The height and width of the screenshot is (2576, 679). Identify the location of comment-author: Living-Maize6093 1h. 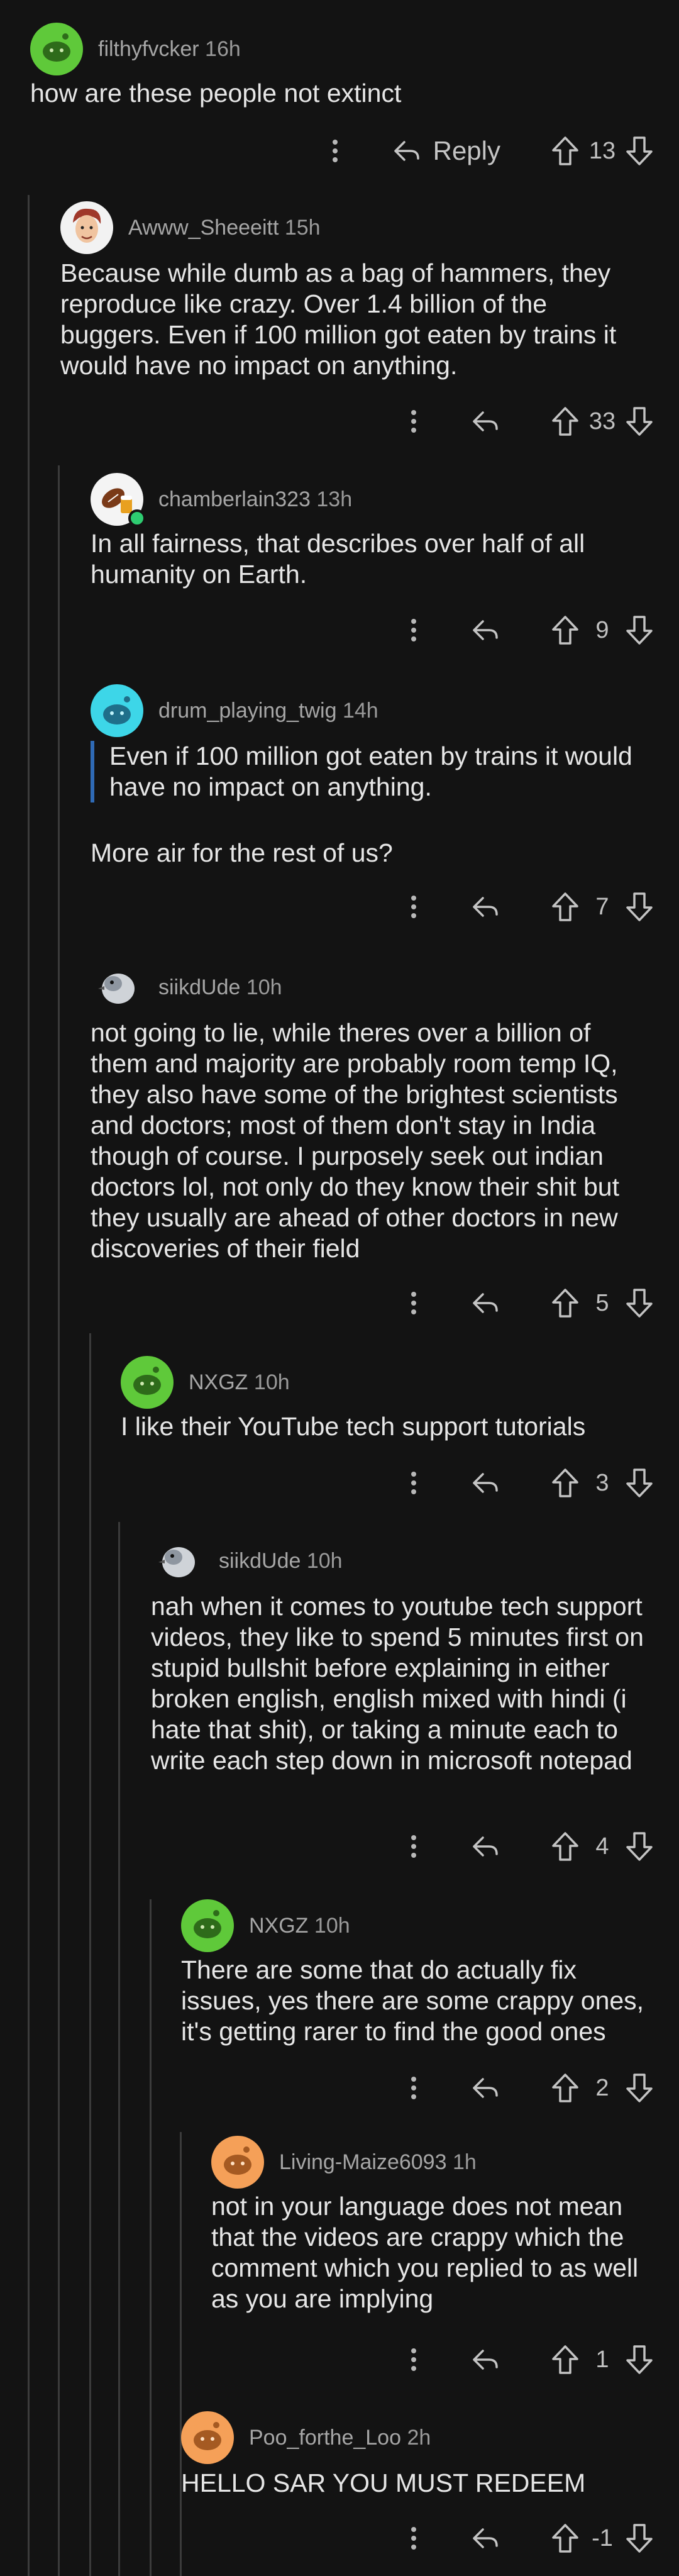
(378, 2162).